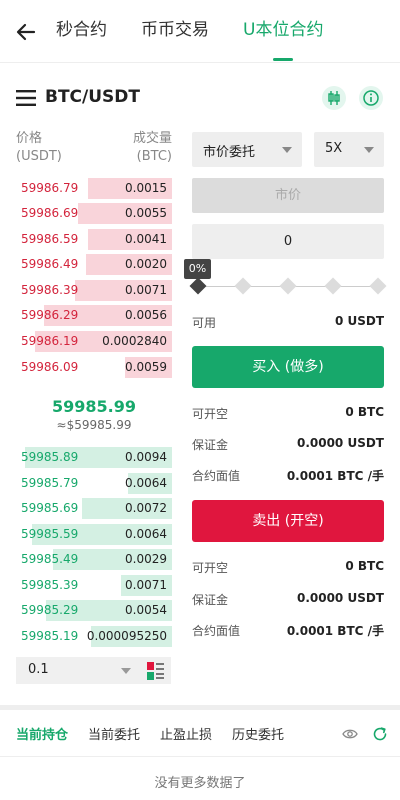  What do you see at coordinates (50, 508) in the screenshot?
I see `bid-price: 59985.69` at bounding box center [50, 508].